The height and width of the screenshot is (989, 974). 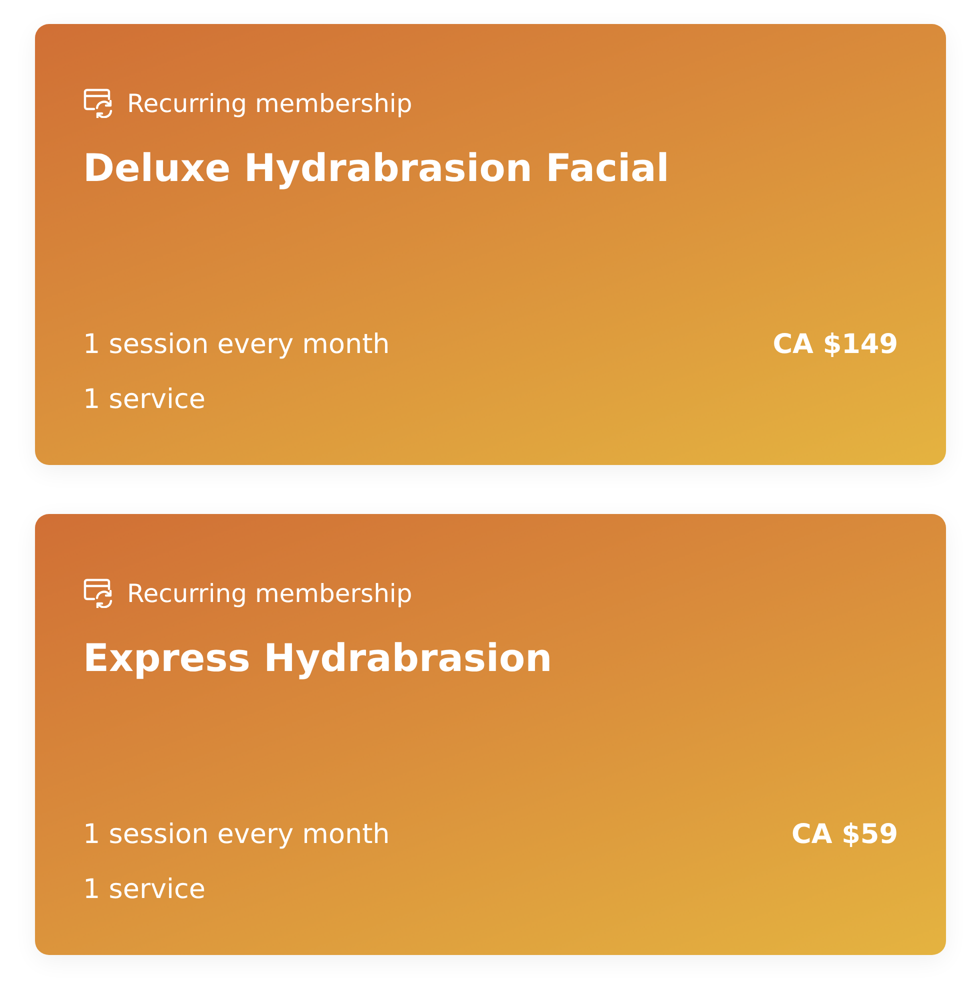 What do you see at coordinates (318, 658) in the screenshot?
I see `membership-title: Express Hydrabrasion` at bounding box center [318, 658].